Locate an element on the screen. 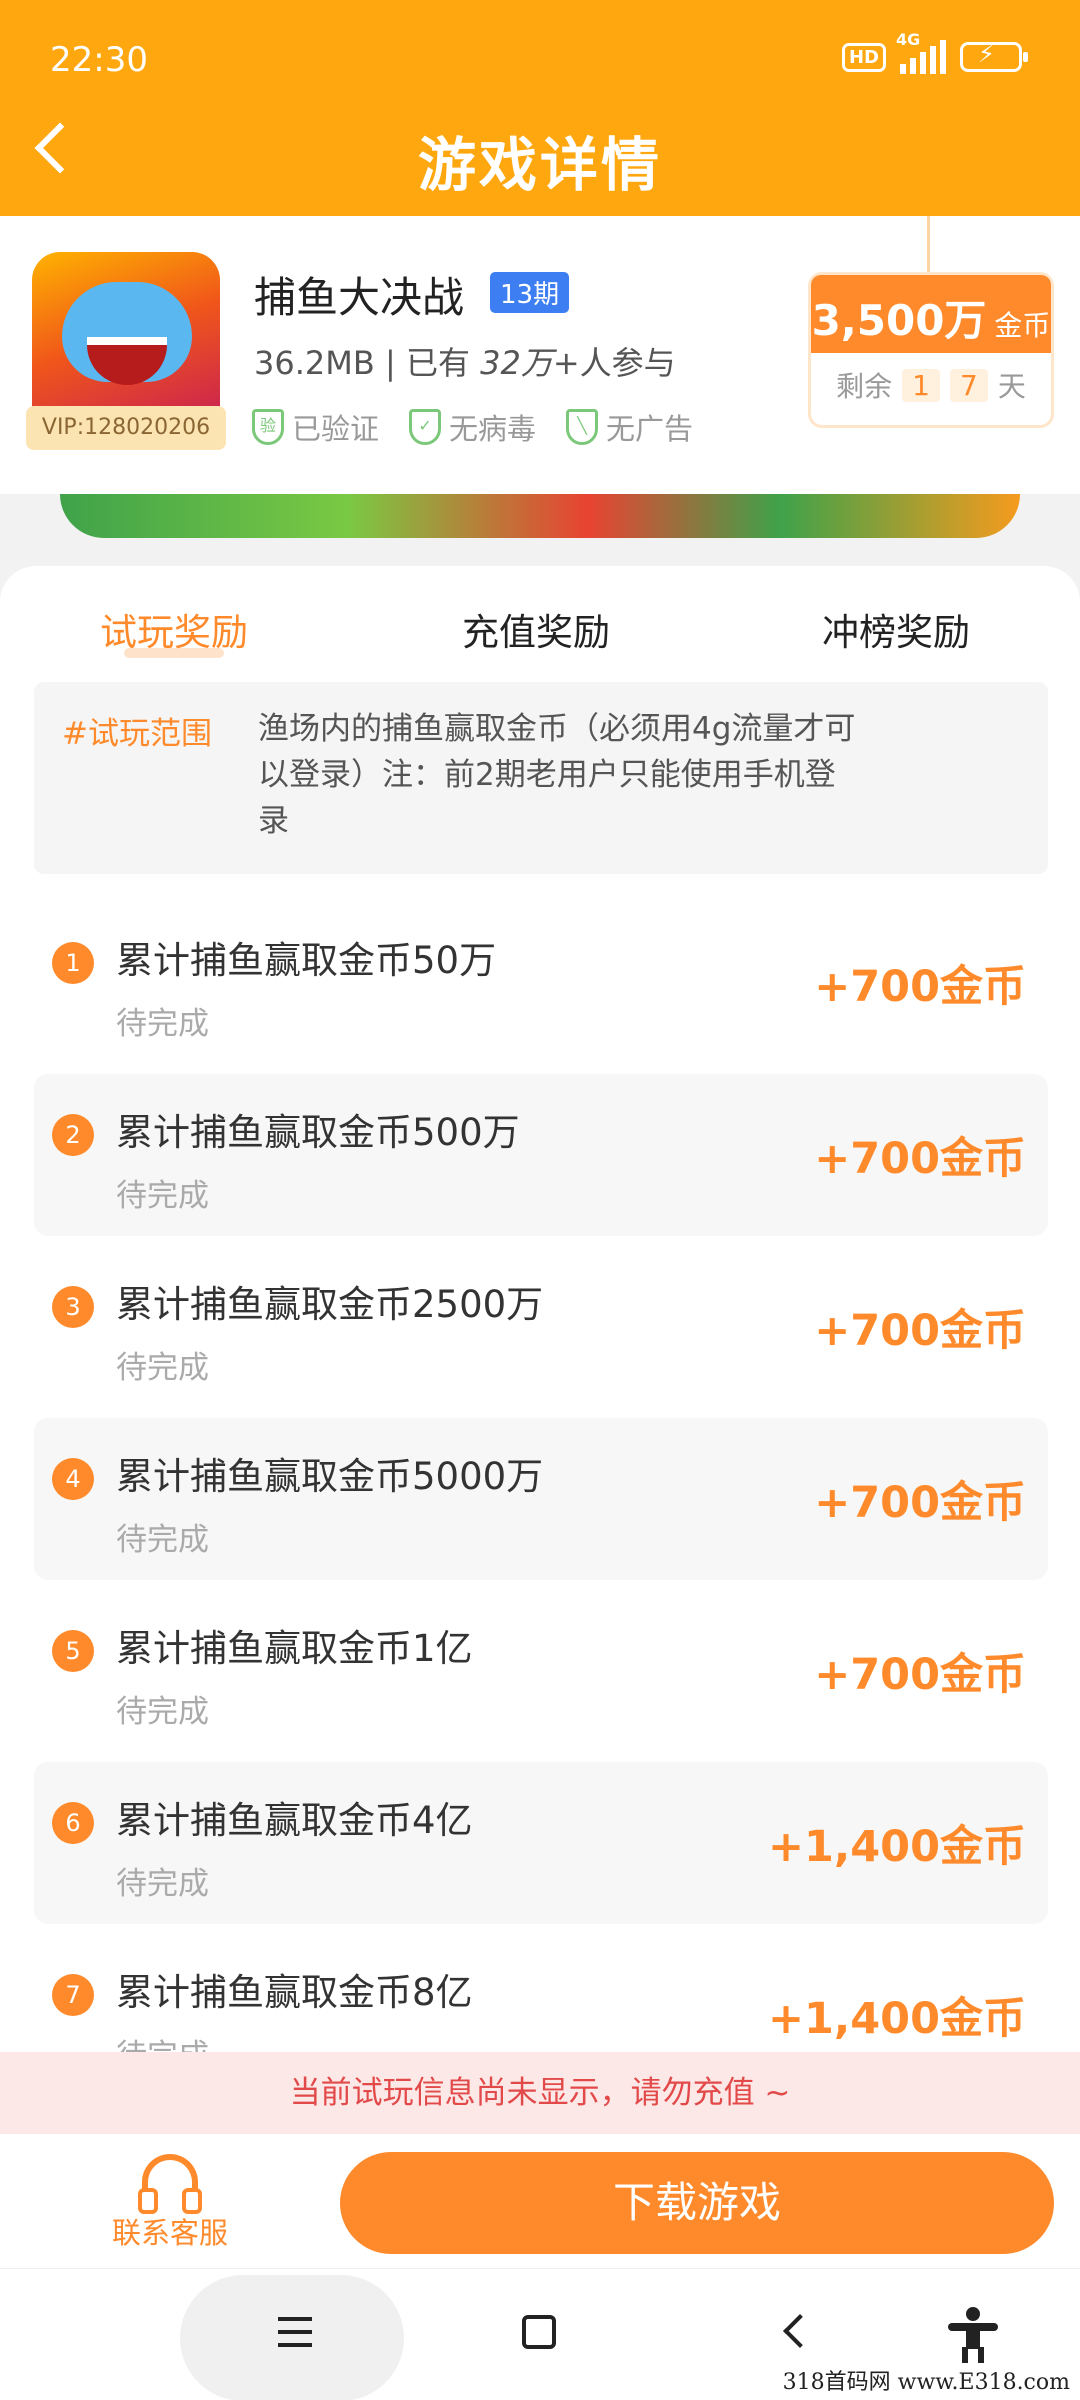 The image size is (1080, 2400). task-title: 累计捕鱼赢取金币50万 is located at coordinates (306, 960).